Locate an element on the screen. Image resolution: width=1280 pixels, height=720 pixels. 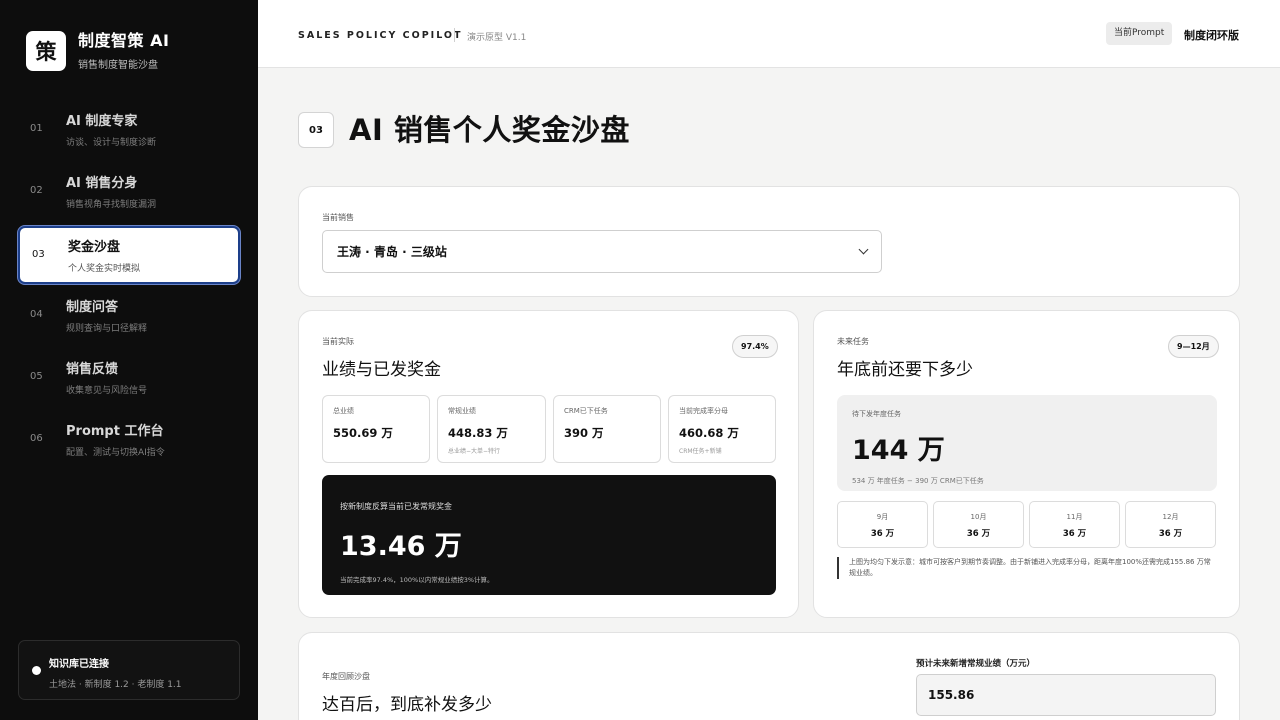
version-label: 演示原型 V1.1 is located at coordinates (497, 38).